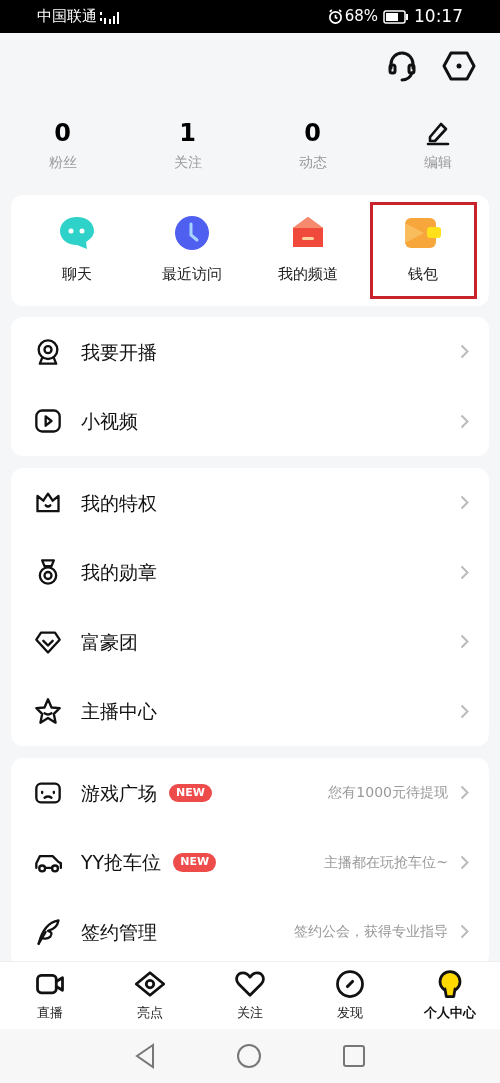  I want to click on star-icon, so click(48, 711).